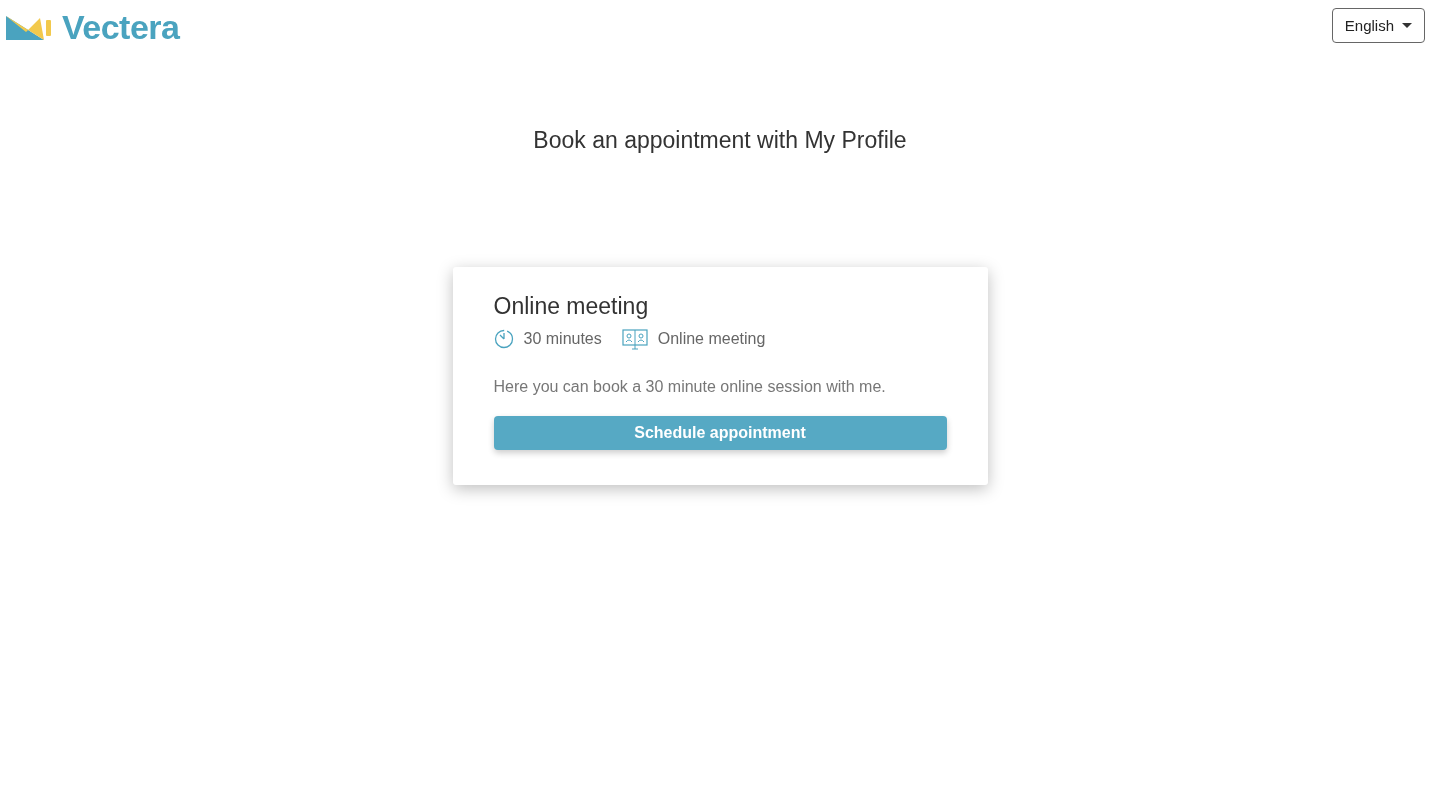 This screenshot has width=1440, height=804. What do you see at coordinates (720, 140) in the screenshot?
I see `page-heading: Book an appointment with My Profile` at bounding box center [720, 140].